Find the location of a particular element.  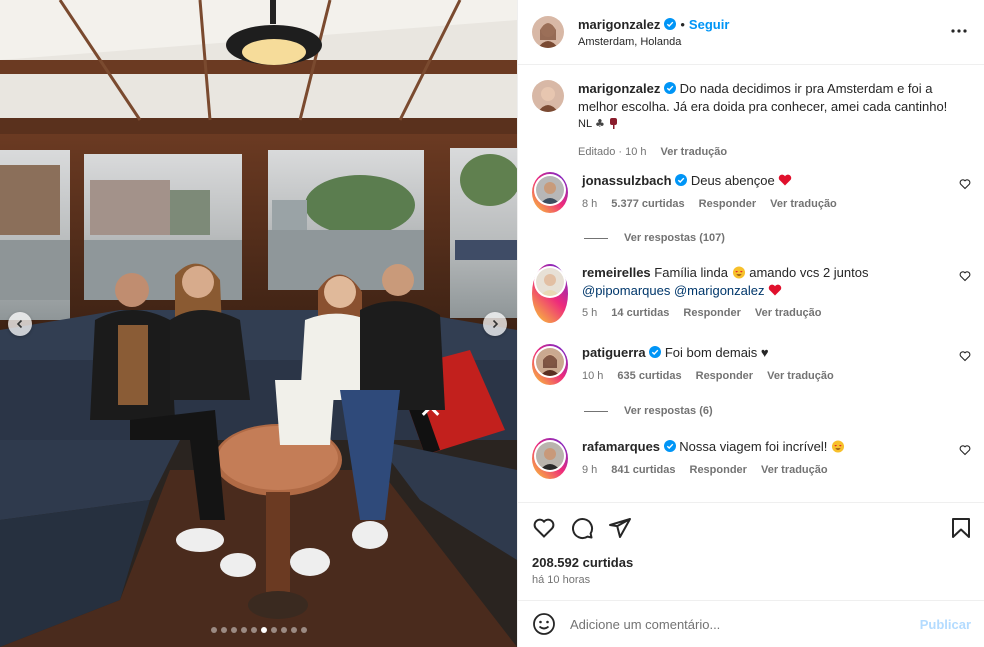

comment-text: Nossa viagem foi incrível! is located at coordinates (753, 446).